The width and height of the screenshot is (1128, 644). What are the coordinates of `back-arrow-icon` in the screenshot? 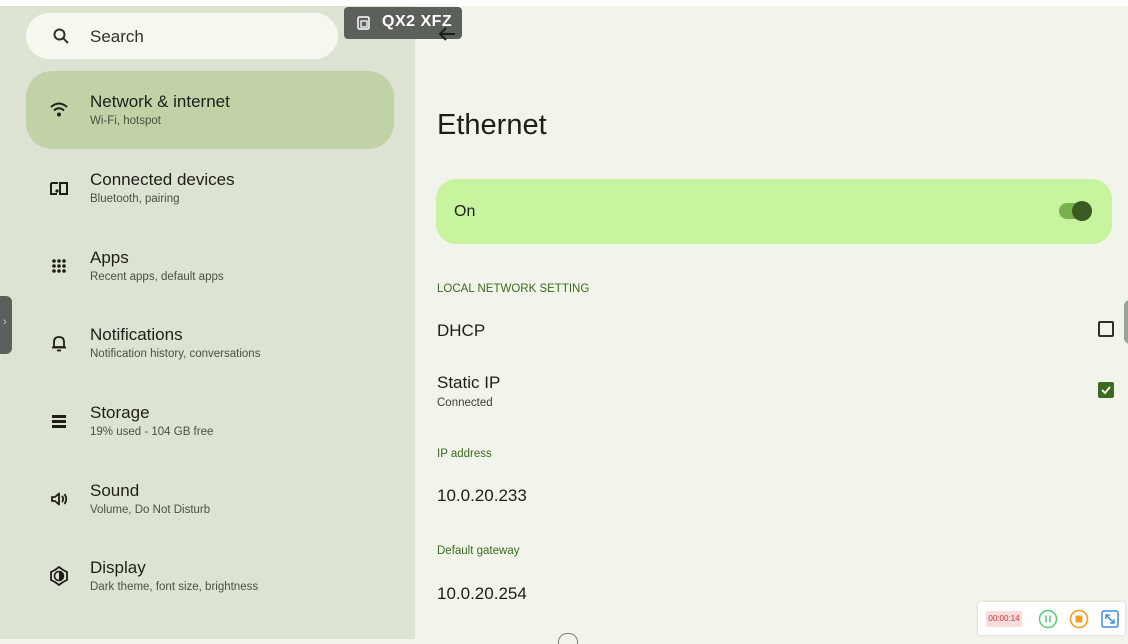 It's located at (447, 34).